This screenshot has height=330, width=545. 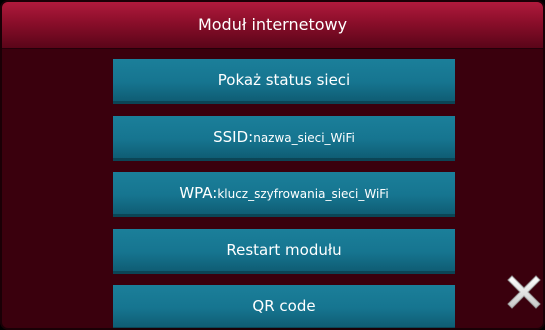 What do you see at coordinates (233, 137) in the screenshot?
I see `ssid-prefix: SSID:` at bounding box center [233, 137].